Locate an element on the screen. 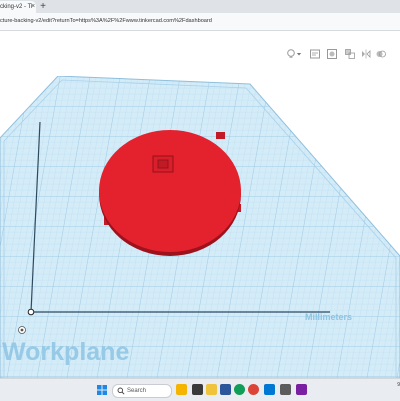 This screenshot has height=401, width=400. windows-start-icon is located at coordinates (102, 390).